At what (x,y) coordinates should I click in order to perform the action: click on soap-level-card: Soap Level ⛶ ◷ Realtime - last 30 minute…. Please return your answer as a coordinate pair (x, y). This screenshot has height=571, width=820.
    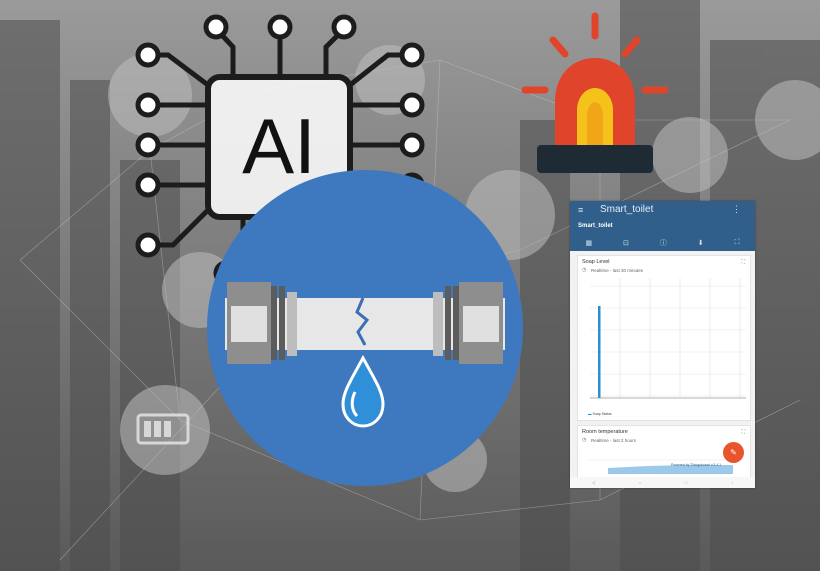
    Looking at the image, I should click on (664, 338).